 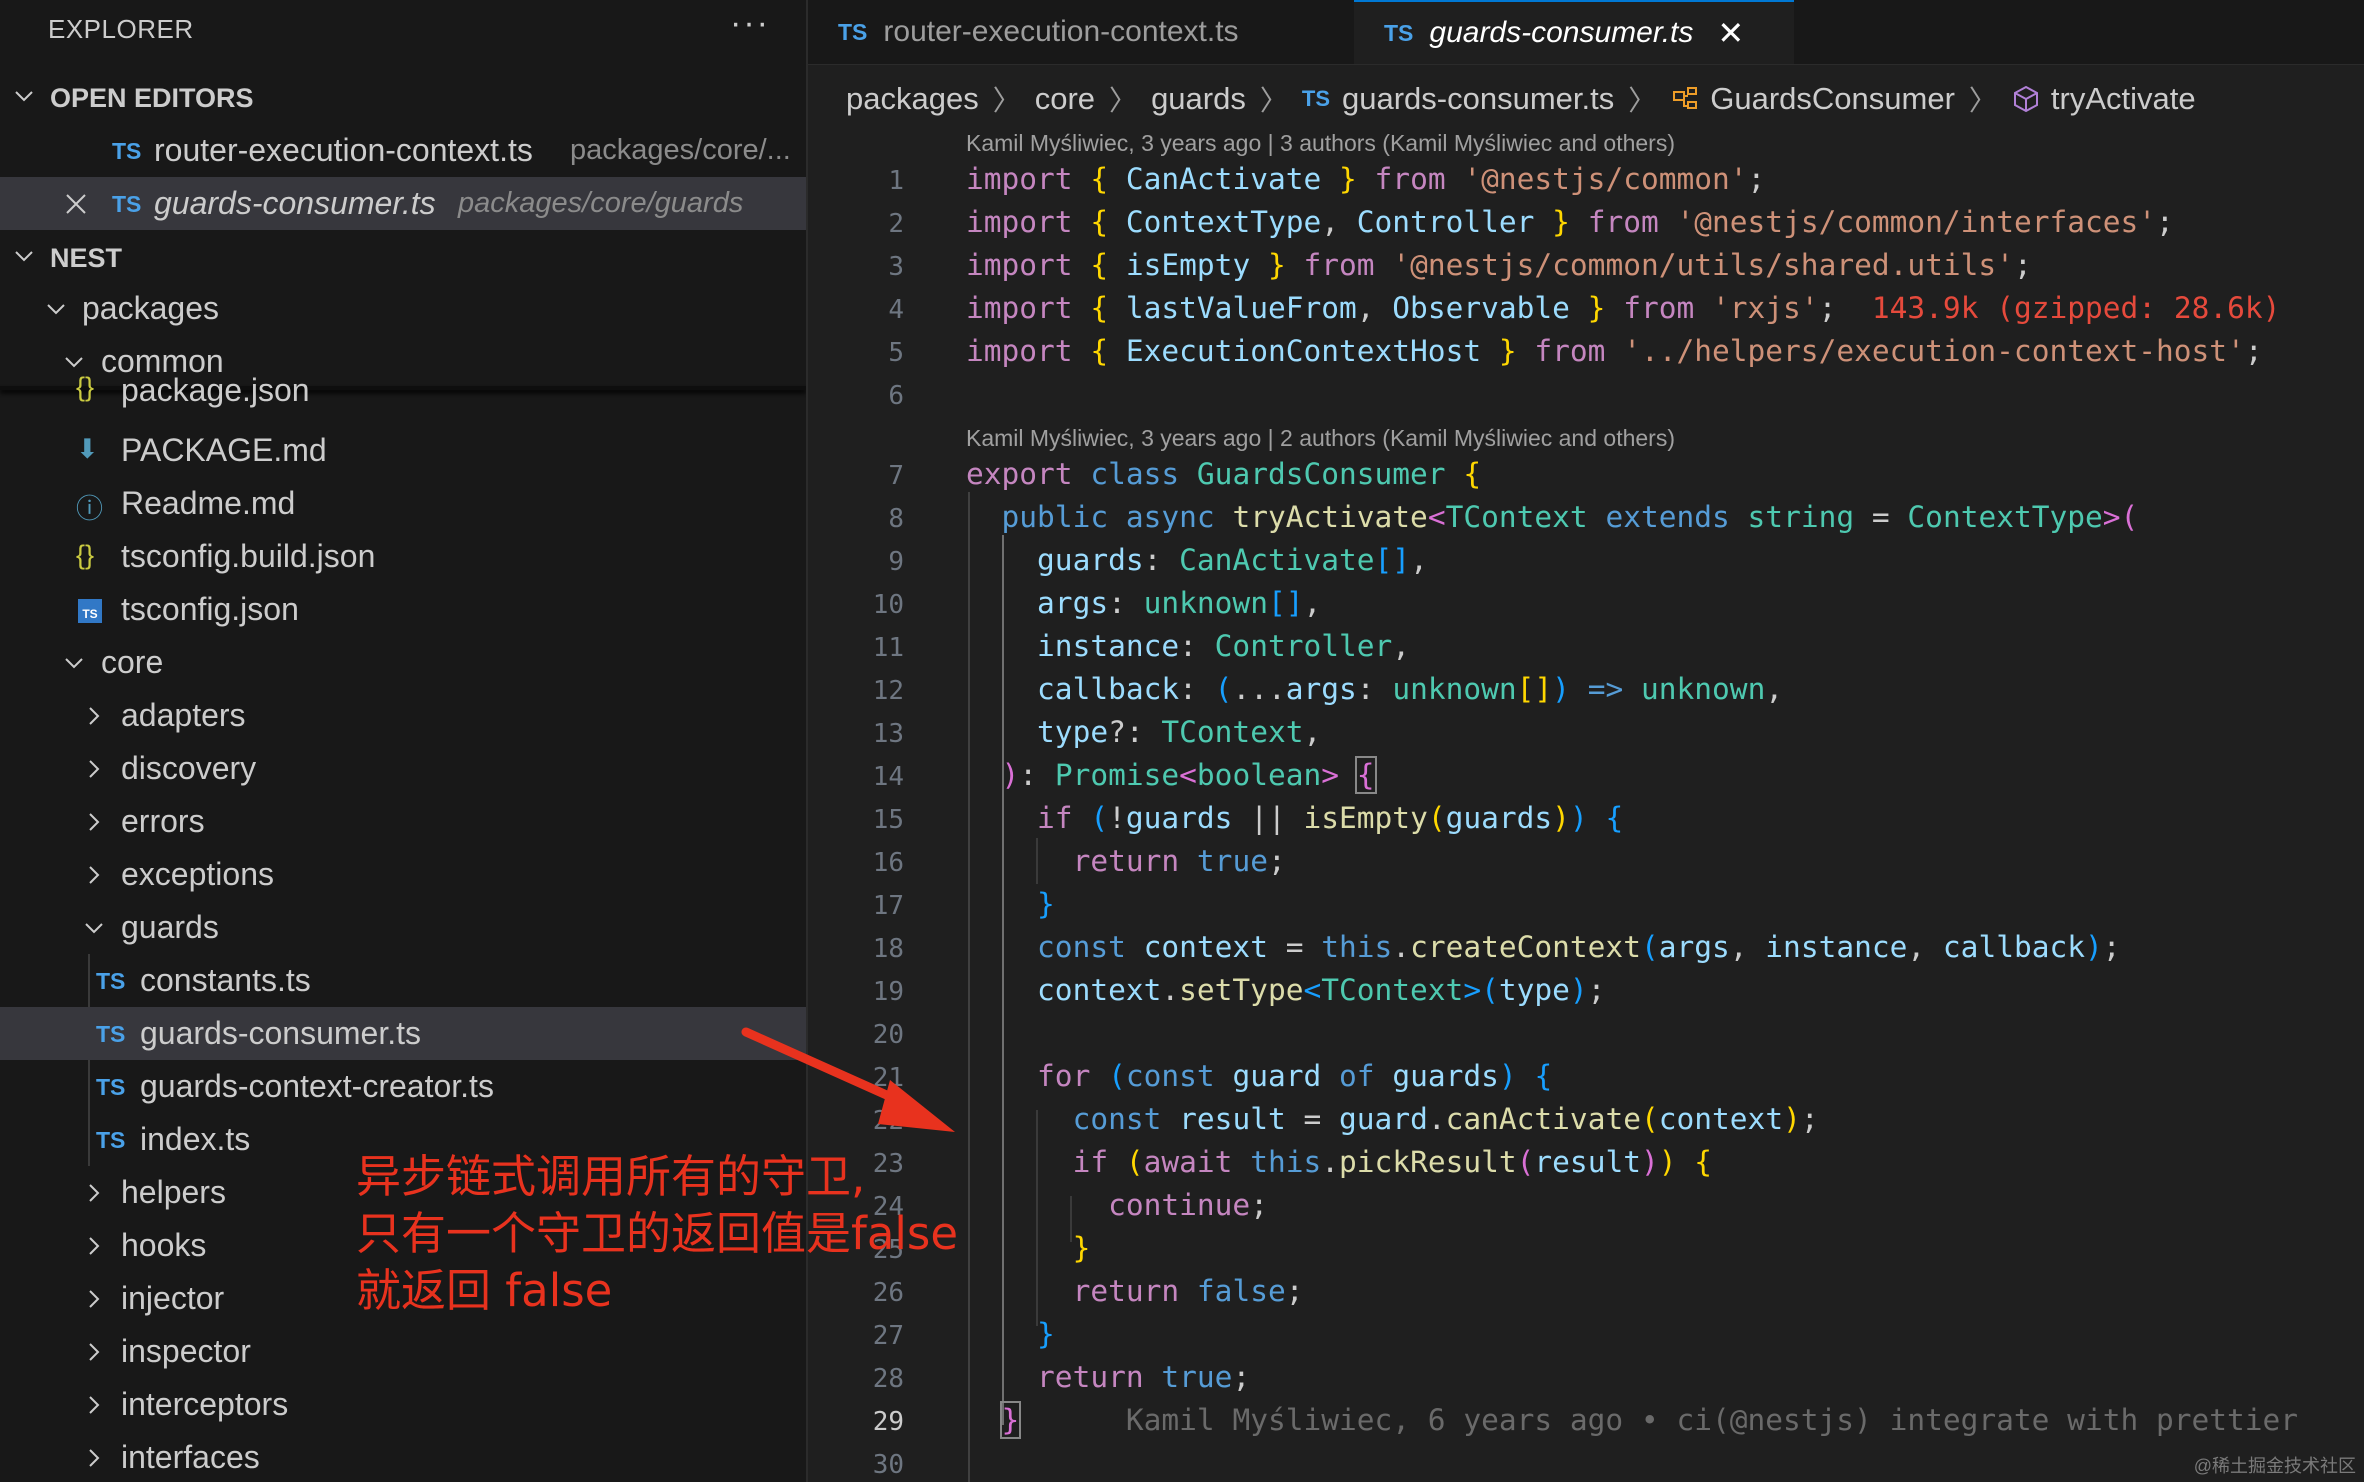 What do you see at coordinates (1832, 99) in the screenshot?
I see `breadcrumb-item: GuardsConsumer` at bounding box center [1832, 99].